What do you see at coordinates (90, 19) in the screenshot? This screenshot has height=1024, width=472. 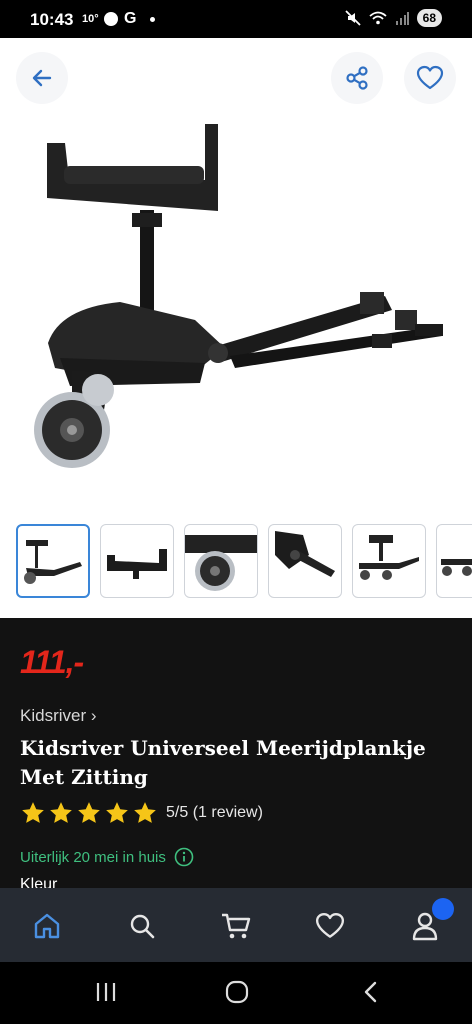 I see `status-temperature: 10°` at bounding box center [90, 19].